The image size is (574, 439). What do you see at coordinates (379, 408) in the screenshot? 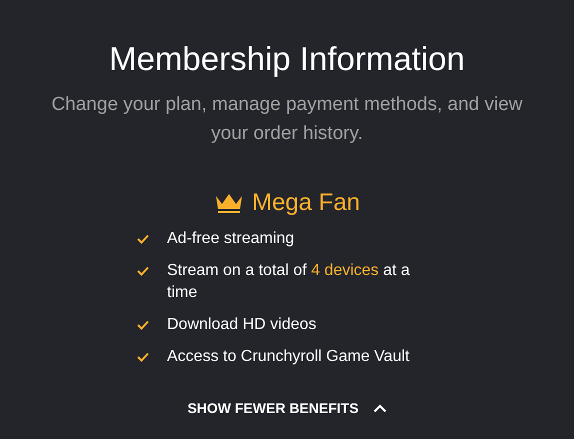
I see `caret-icon` at bounding box center [379, 408].